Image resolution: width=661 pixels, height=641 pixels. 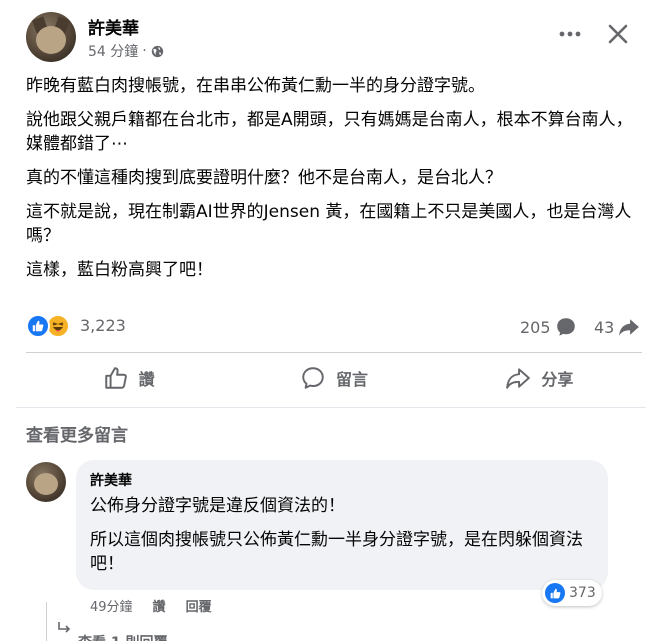 I want to click on post-actions: 讚 留言 分享, so click(x=334, y=378).